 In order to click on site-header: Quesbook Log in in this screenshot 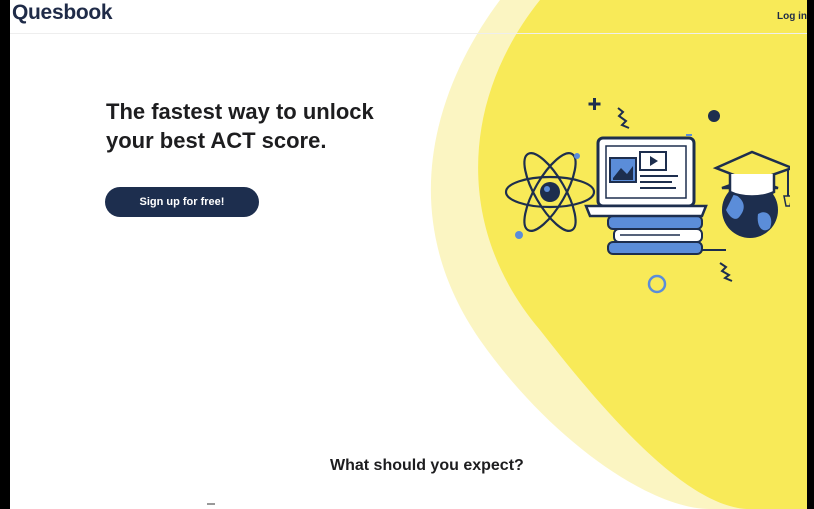, I will do `click(408, 17)`.